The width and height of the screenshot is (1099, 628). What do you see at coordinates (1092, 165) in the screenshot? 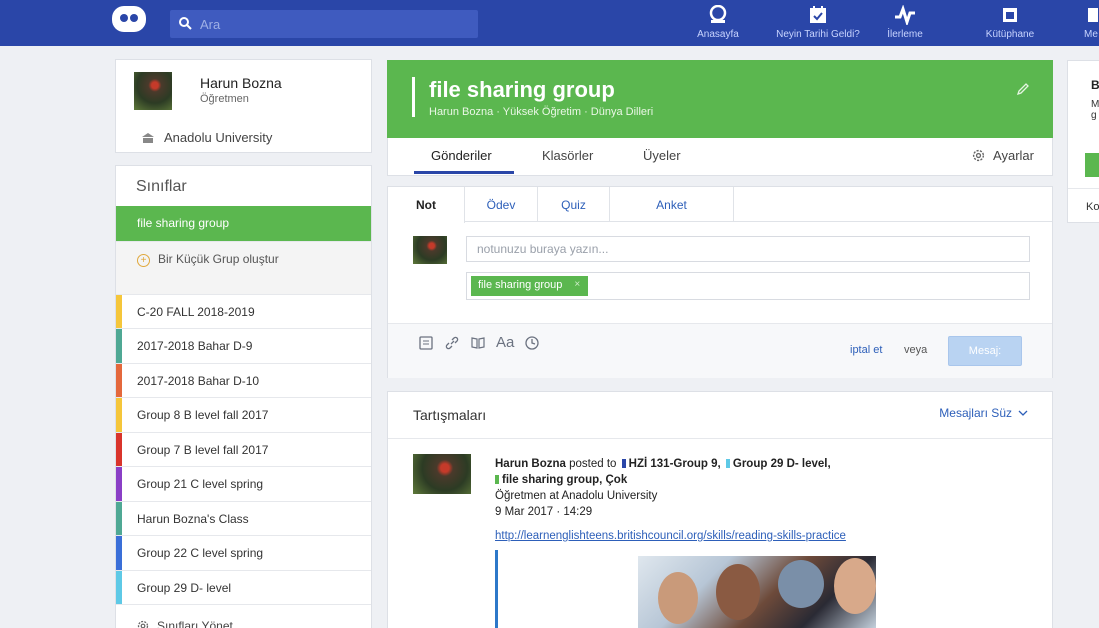
I see `right-card-button` at bounding box center [1092, 165].